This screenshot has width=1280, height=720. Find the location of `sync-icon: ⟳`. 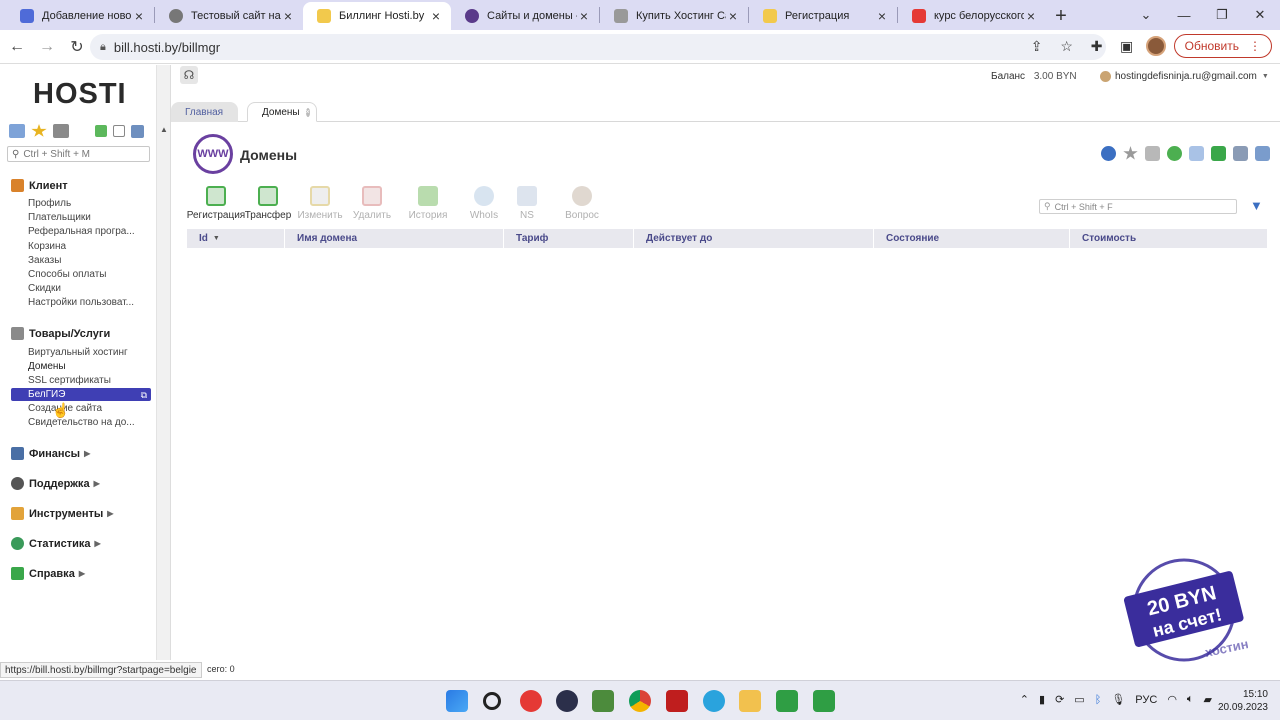

sync-icon: ⟳ is located at coordinates (1059, 699).